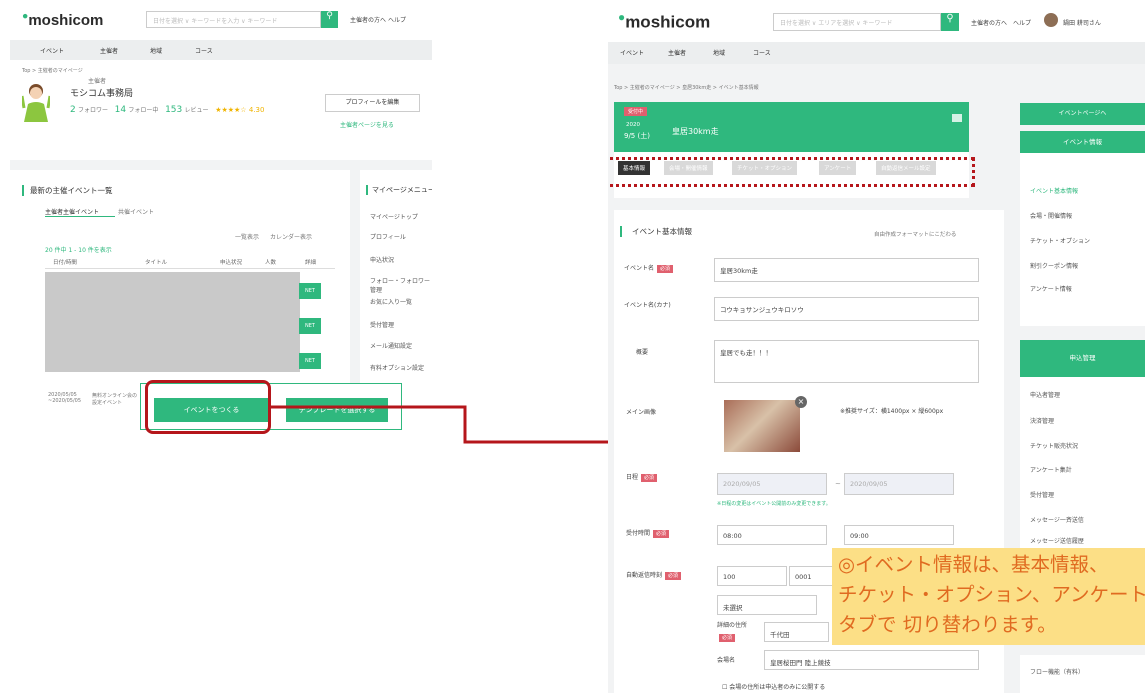 This screenshot has width=1145, height=693. What do you see at coordinates (172, 322) in the screenshot?
I see `blurred-rows` at bounding box center [172, 322].